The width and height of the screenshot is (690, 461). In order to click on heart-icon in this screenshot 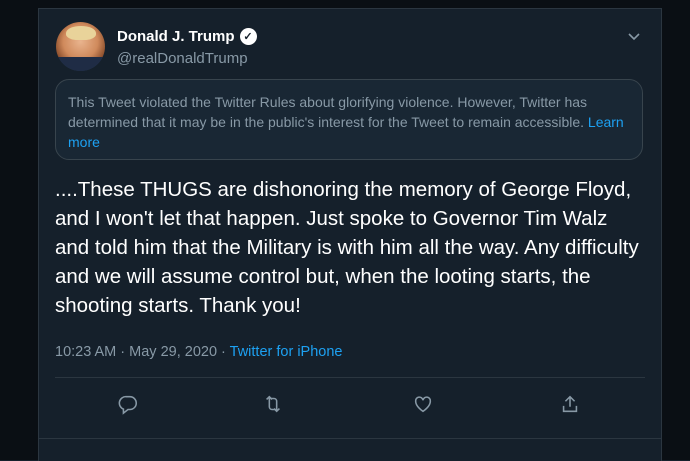, I will do `click(423, 404)`.